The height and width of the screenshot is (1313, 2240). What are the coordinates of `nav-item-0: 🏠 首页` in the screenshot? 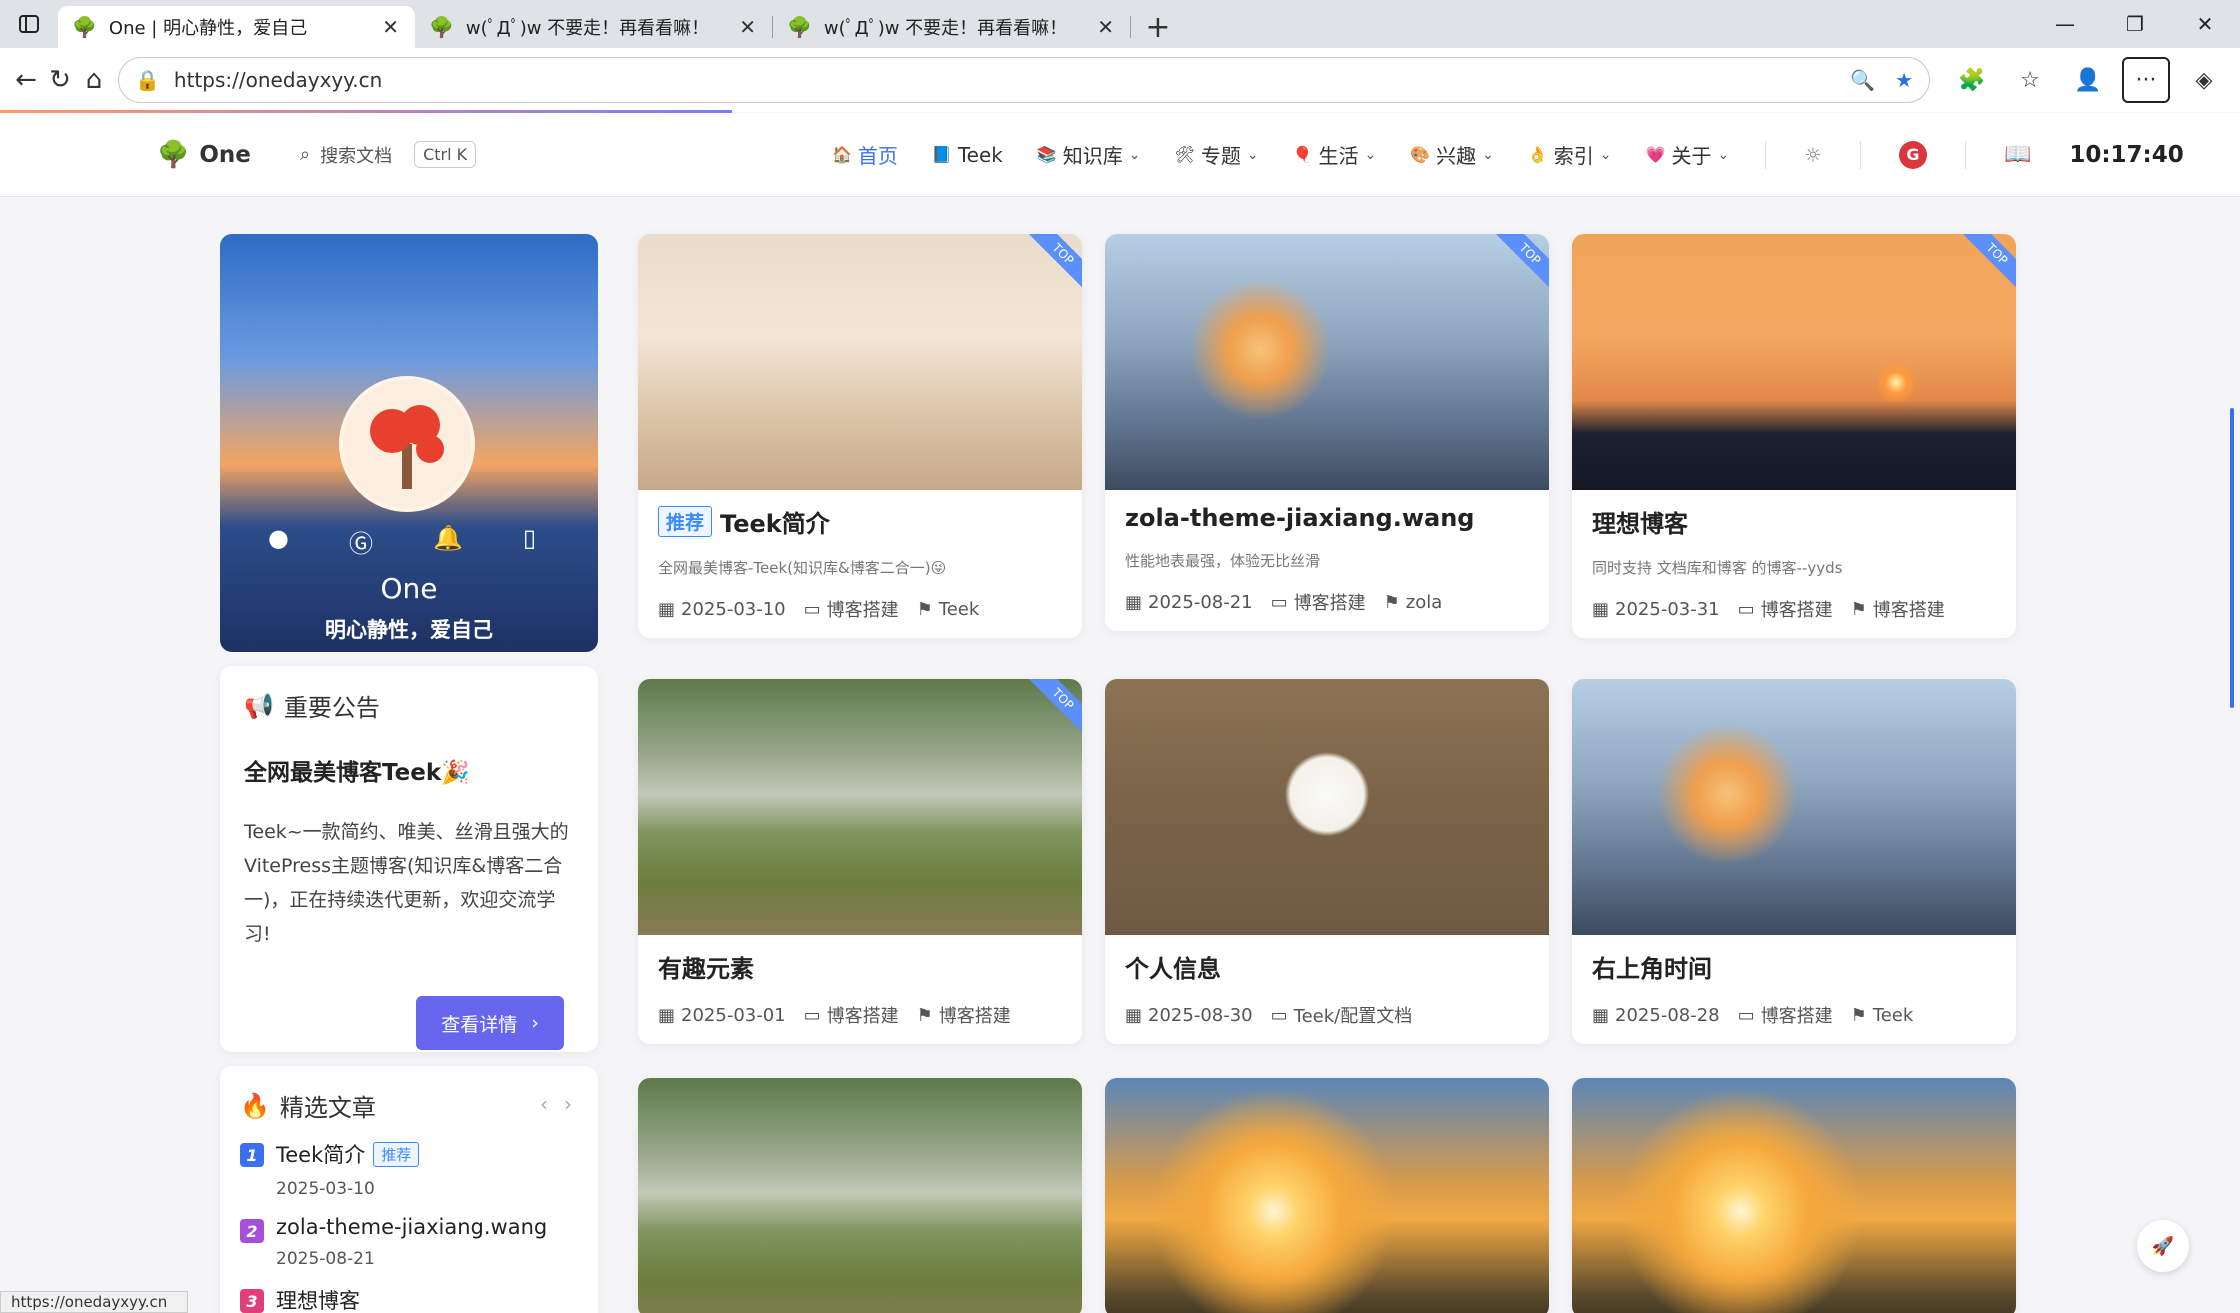 It's located at (865, 154).